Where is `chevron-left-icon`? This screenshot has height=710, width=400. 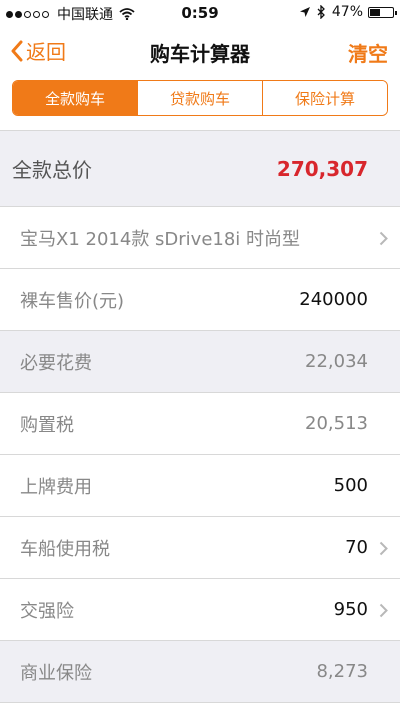 chevron-left-icon is located at coordinates (17, 50).